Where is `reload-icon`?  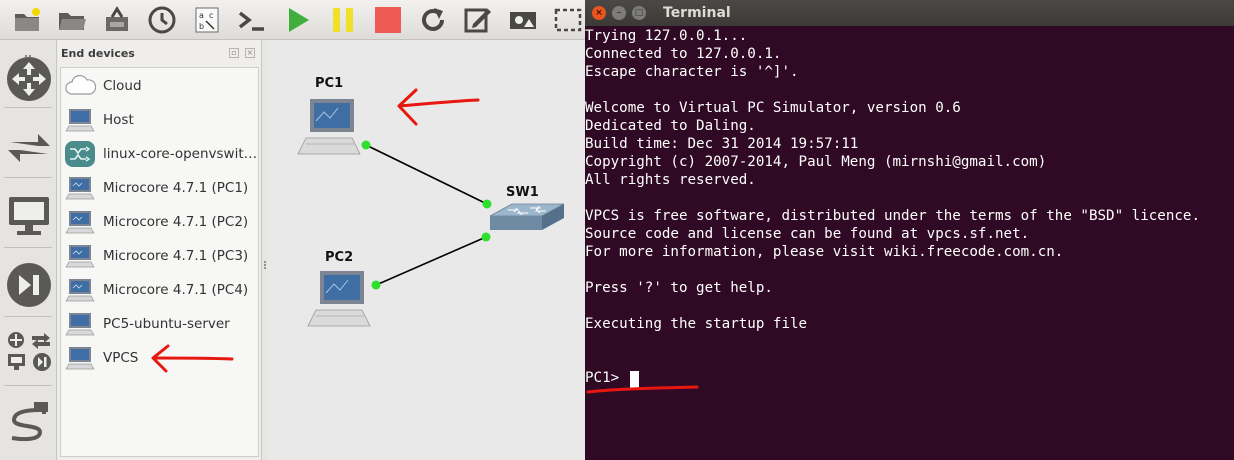 reload-icon is located at coordinates (432, 20).